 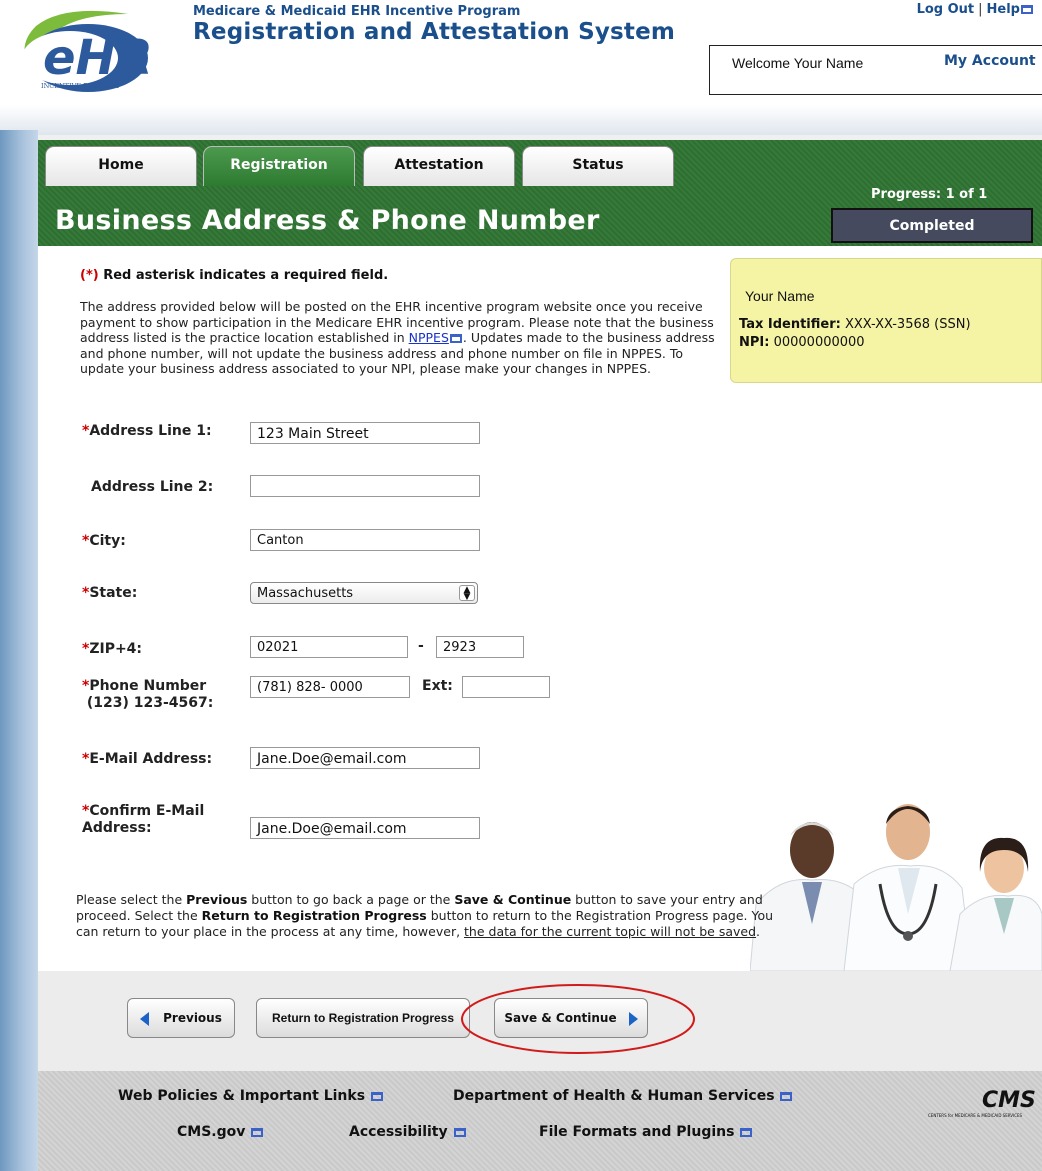 I want to click on tax-identifier: Tax Identifier: XXX-XX-3568 (SSN), so click(x=855, y=324).